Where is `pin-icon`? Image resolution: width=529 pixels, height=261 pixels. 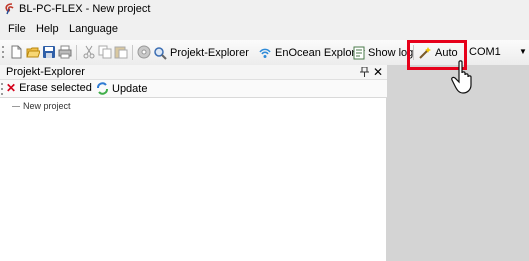
pin-icon is located at coordinates (364, 72).